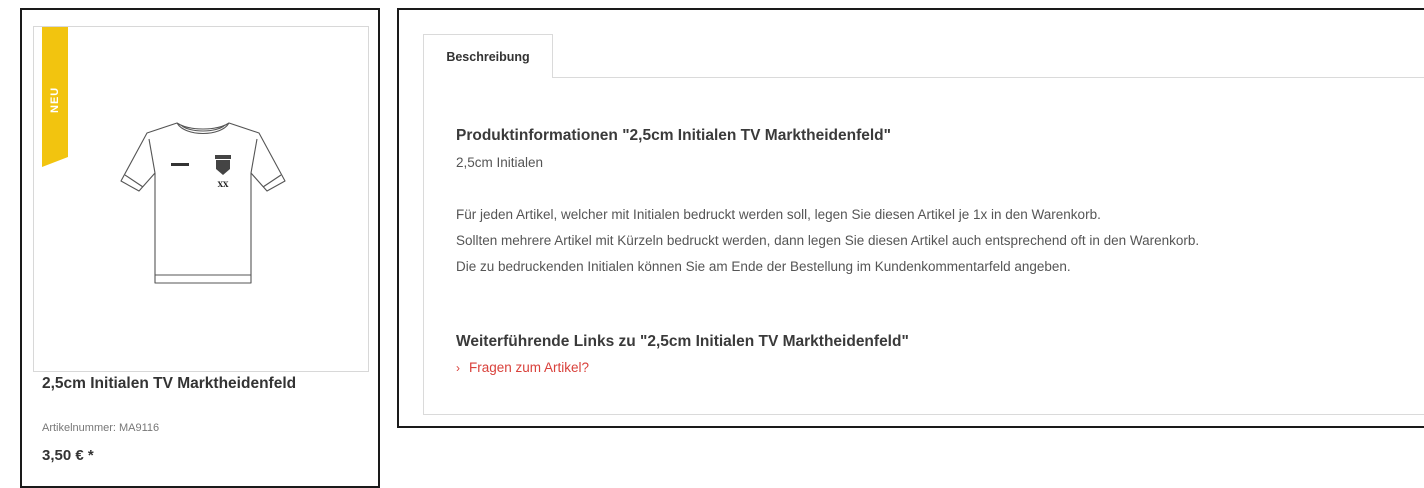  What do you see at coordinates (223, 184) in the screenshot?
I see `print-initials: XX` at bounding box center [223, 184].